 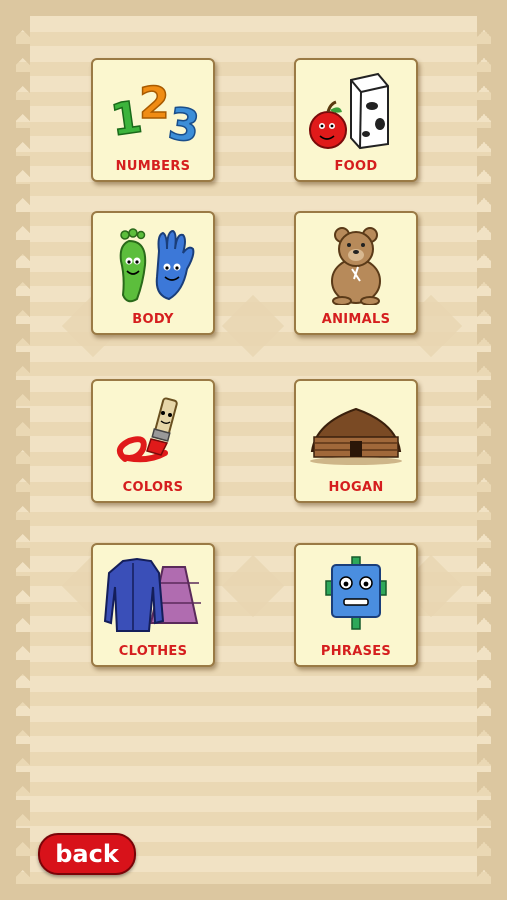 I want to click on tile-label: FOOD, so click(x=356, y=166).